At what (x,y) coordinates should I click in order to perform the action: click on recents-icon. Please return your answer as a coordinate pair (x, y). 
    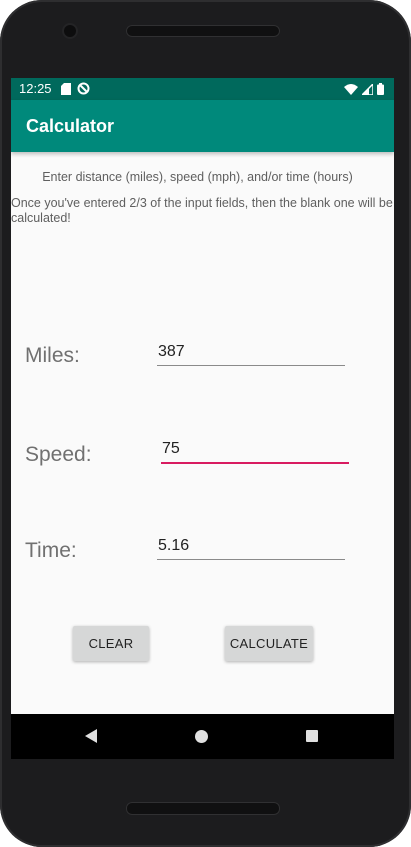
    Looking at the image, I should click on (312, 736).